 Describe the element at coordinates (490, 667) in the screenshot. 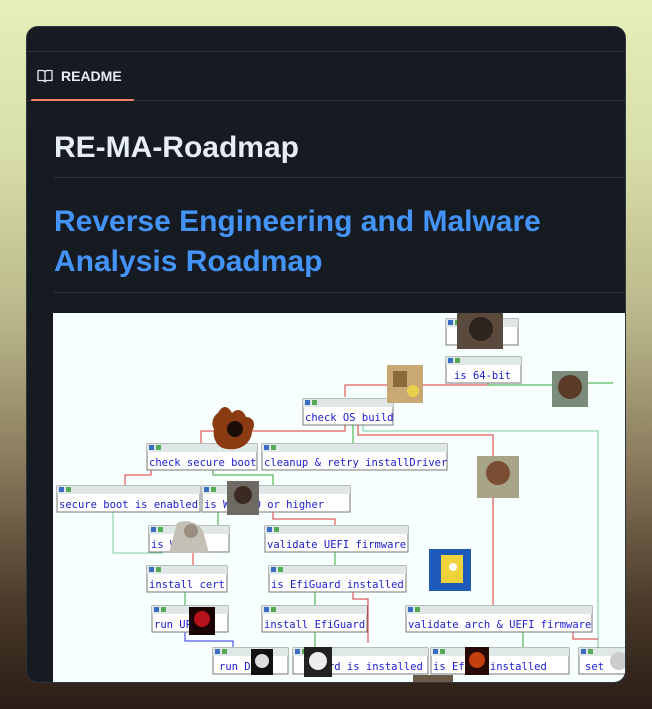

I see `flow-node-label: is Ef rd installed` at that location.